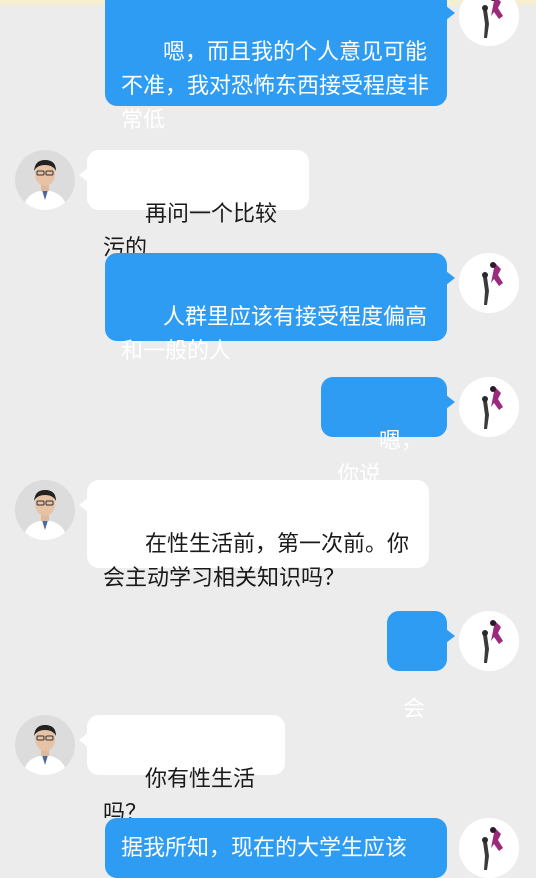 The width and height of the screenshot is (536, 878). I want to click on chat-bubble-incoming: 再问一个比较污的, so click(194, 205).